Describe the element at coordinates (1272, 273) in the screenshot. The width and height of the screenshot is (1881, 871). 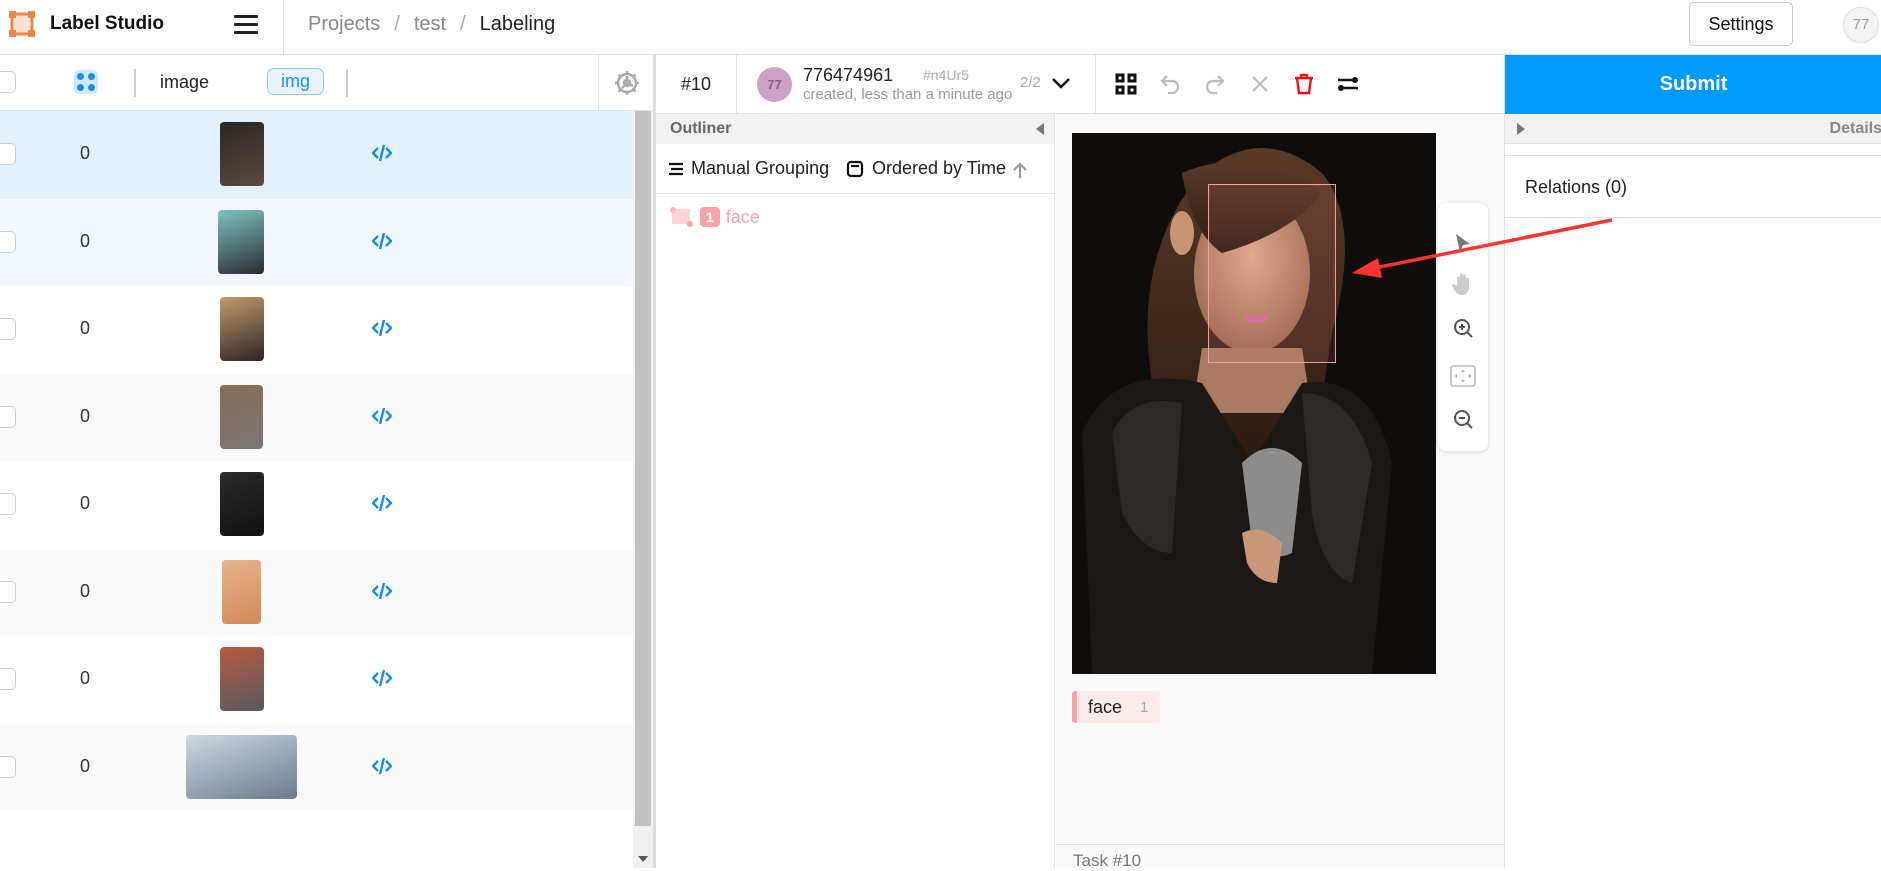
I see `face-bounding-box` at that location.